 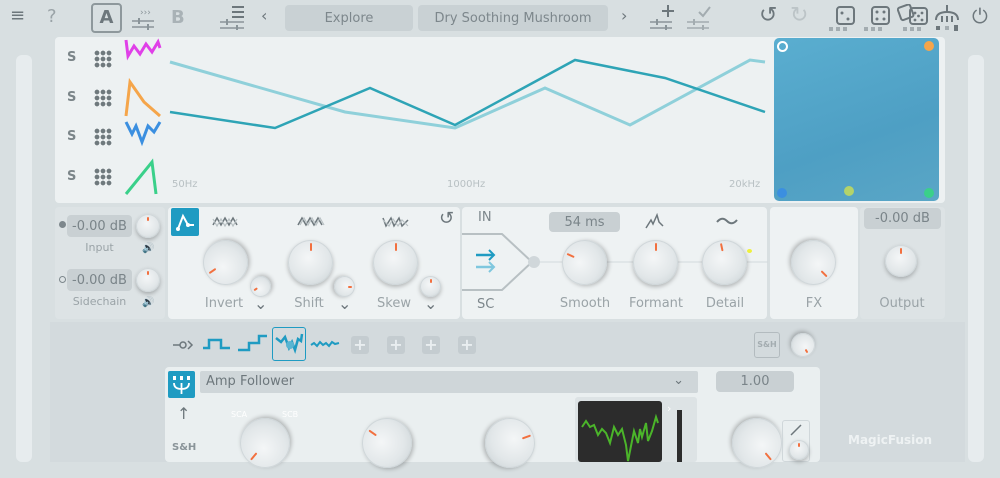 I want to click on preset-b-button: B, so click(x=178, y=17).